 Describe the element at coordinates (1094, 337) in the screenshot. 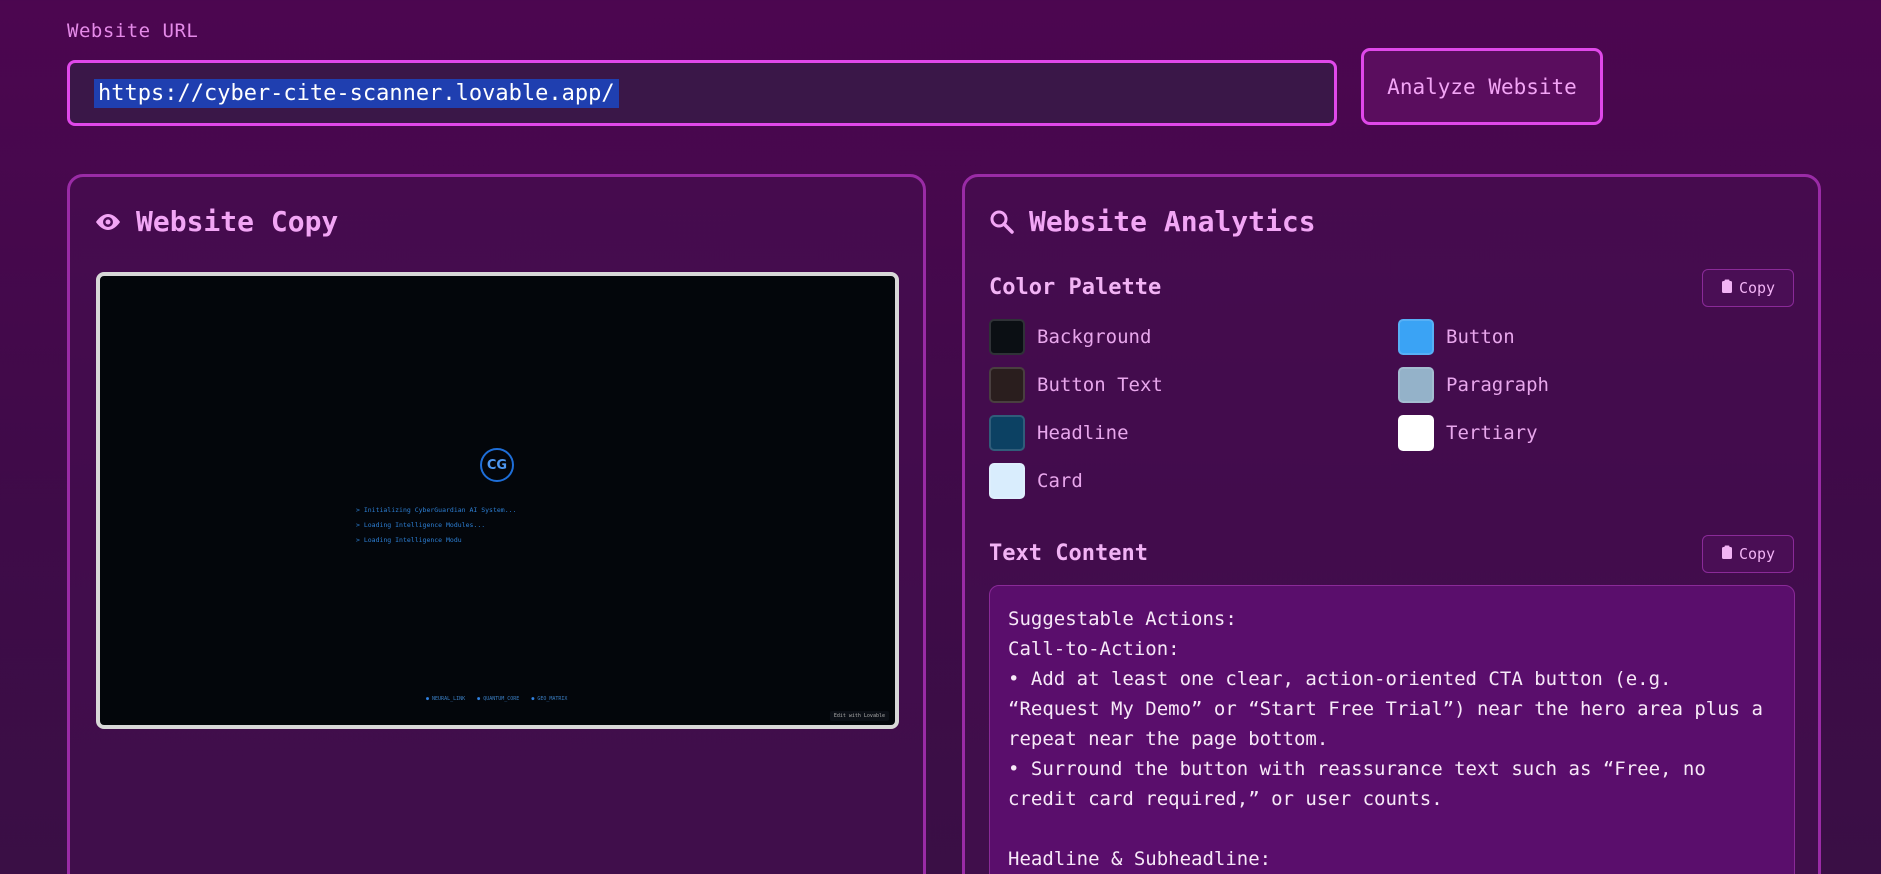

I see `color-name: Background` at that location.